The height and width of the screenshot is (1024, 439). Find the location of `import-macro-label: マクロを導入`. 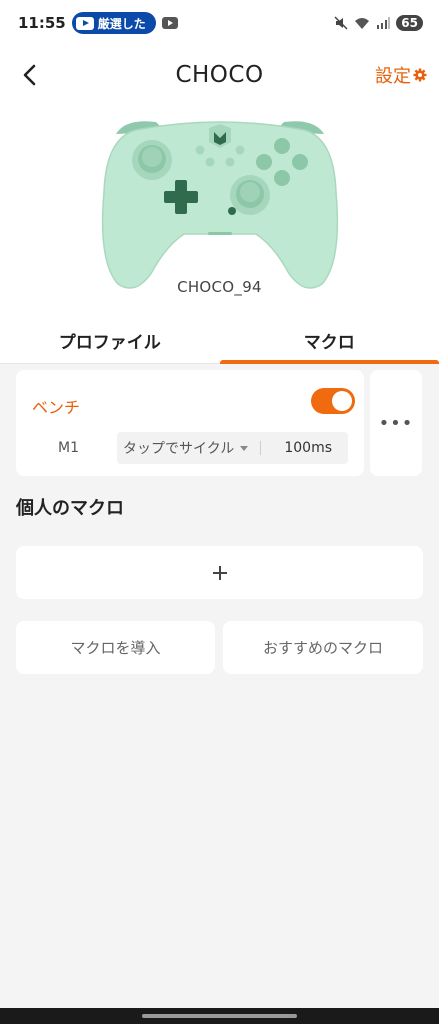

import-macro-label: マクロを導入 is located at coordinates (115, 648).